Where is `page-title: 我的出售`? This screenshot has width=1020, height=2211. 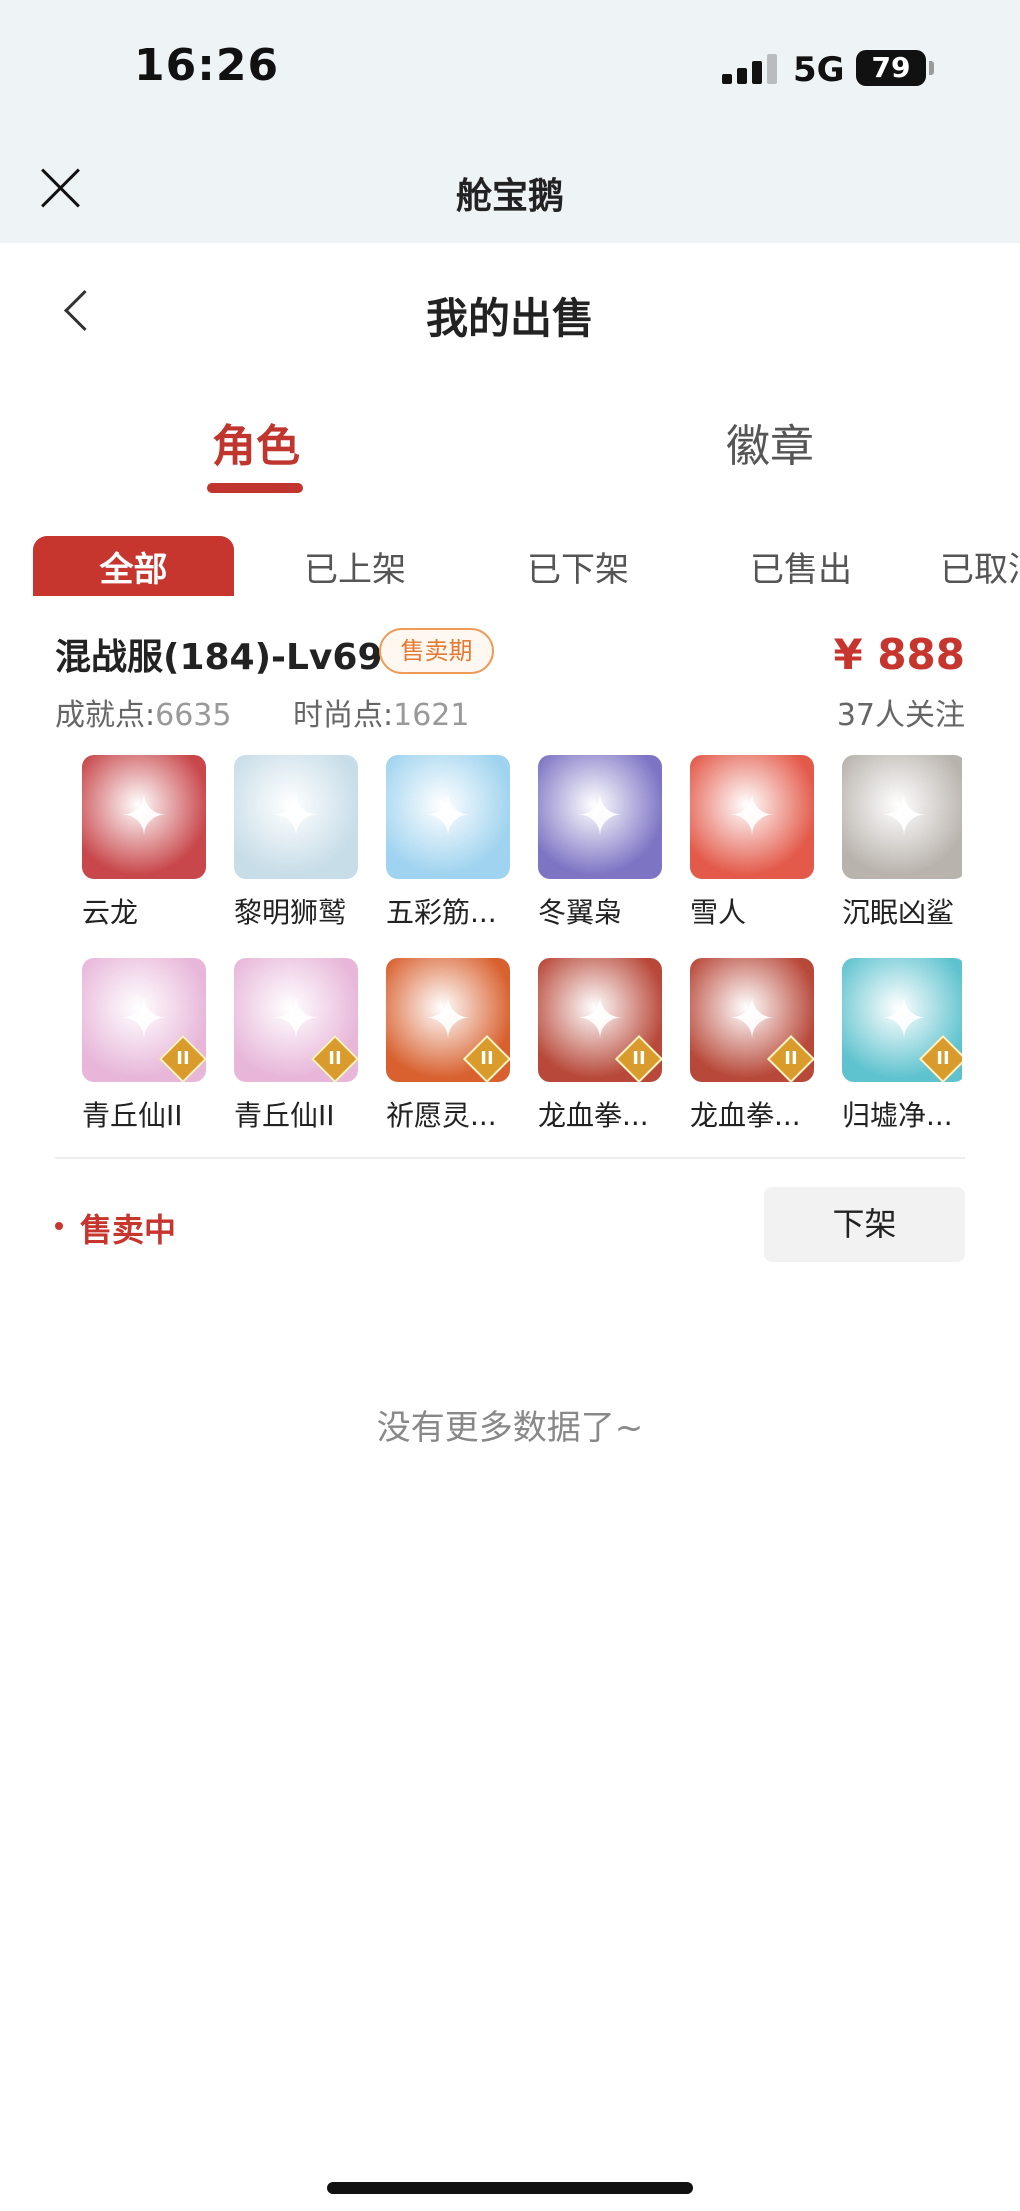 page-title: 我的出售 is located at coordinates (509, 318).